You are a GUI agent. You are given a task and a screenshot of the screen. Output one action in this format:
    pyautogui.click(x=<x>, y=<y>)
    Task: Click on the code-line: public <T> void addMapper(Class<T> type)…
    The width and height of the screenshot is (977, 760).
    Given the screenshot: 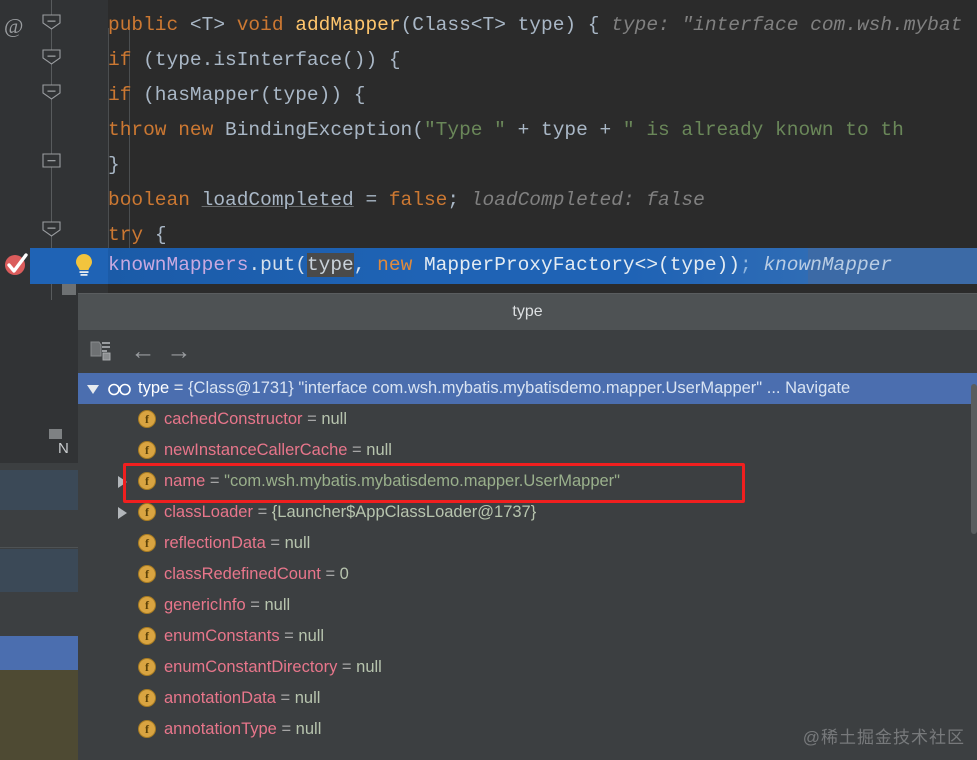 What is the action you would take?
    pyautogui.click(x=535, y=25)
    